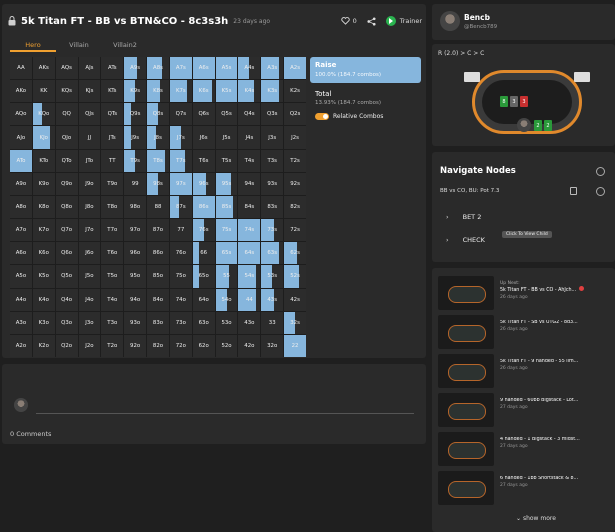 Image resolution: width=615 pixels, height=532 pixels. I want to click on hand-cell: K5o, so click(43, 276).